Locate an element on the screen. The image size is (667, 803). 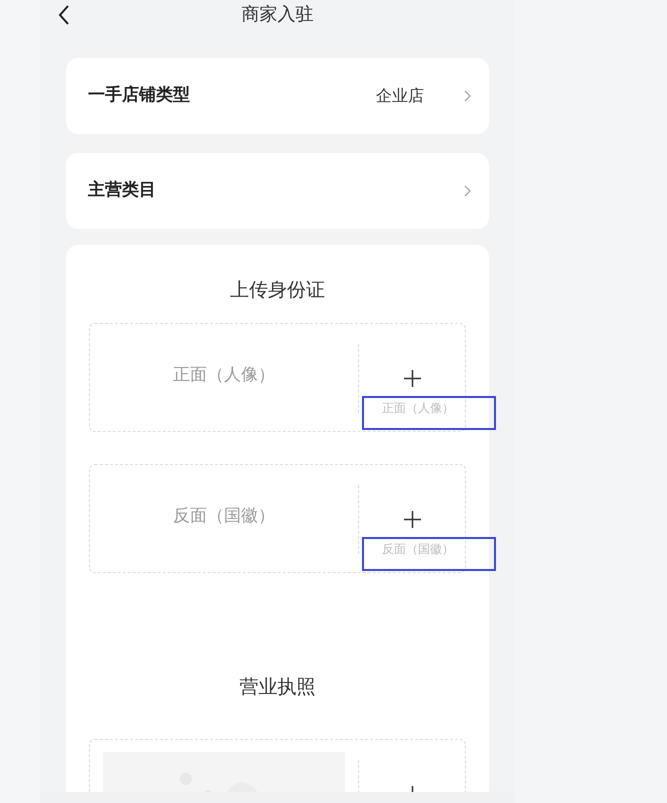
section-title: 营业执照 is located at coordinates (278, 687).